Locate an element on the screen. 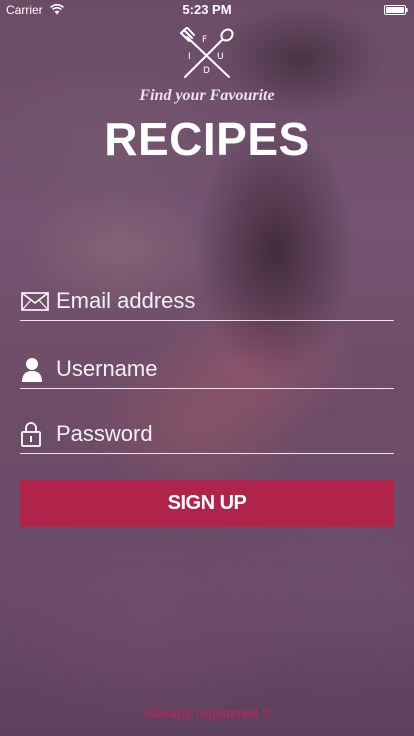 This screenshot has width=414, height=736. sign-up-button: SIGN UP is located at coordinates (207, 503).